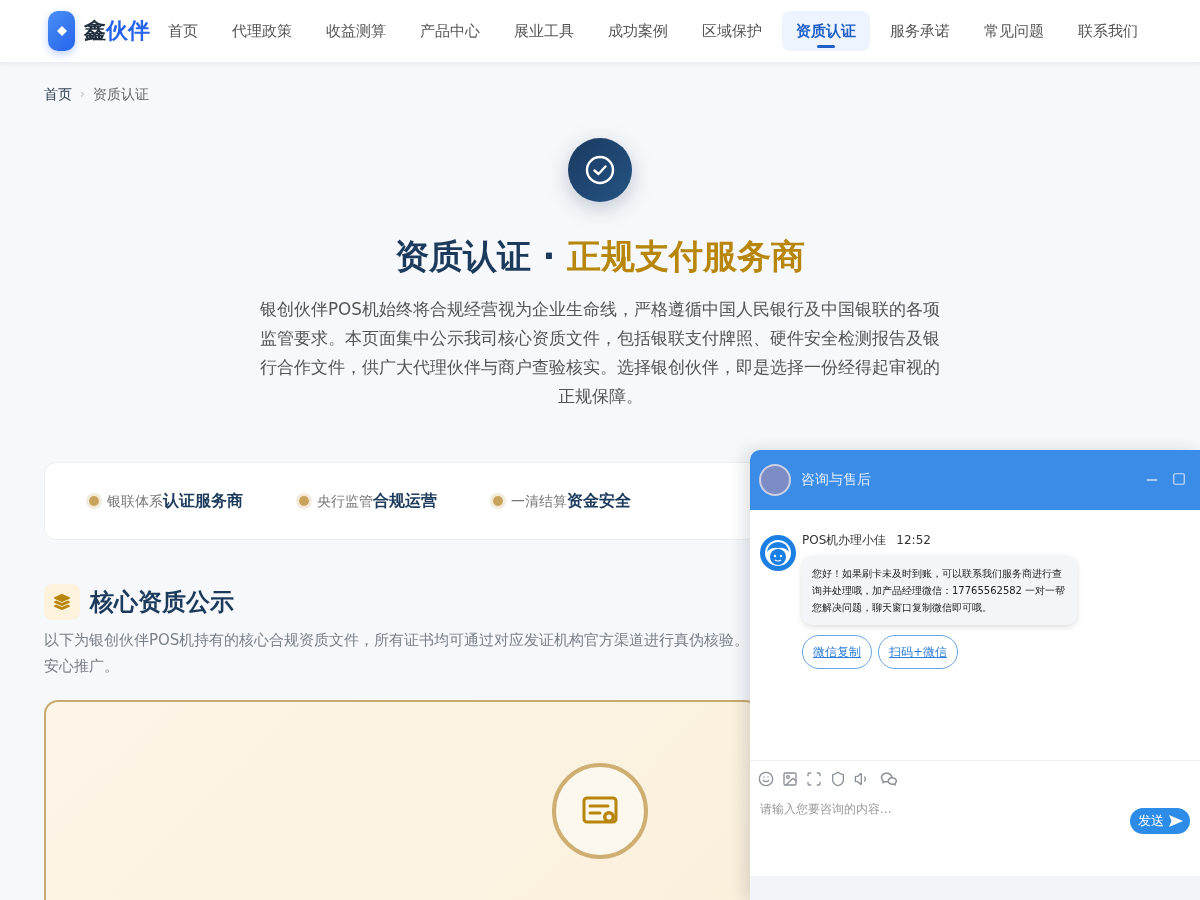 The image size is (1200, 900). What do you see at coordinates (544, 31) in the screenshot?
I see `nav-tab: 展业工具` at bounding box center [544, 31].